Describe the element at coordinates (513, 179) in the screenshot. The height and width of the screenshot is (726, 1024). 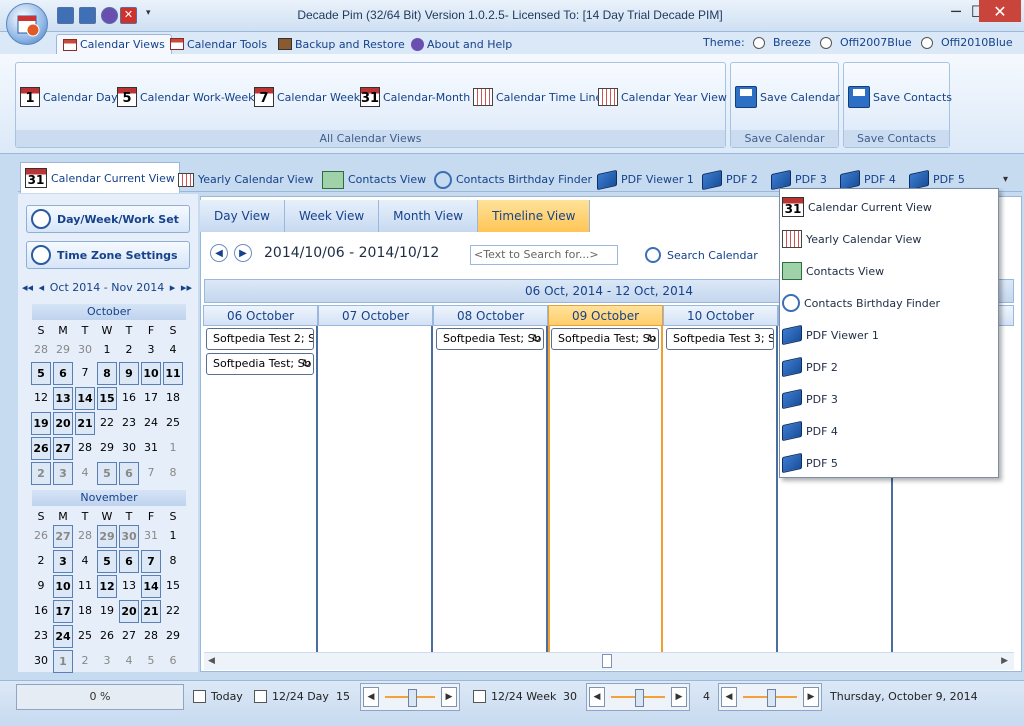
I see `tab-birthday-finder: Contacts Birthday Finder` at that location.